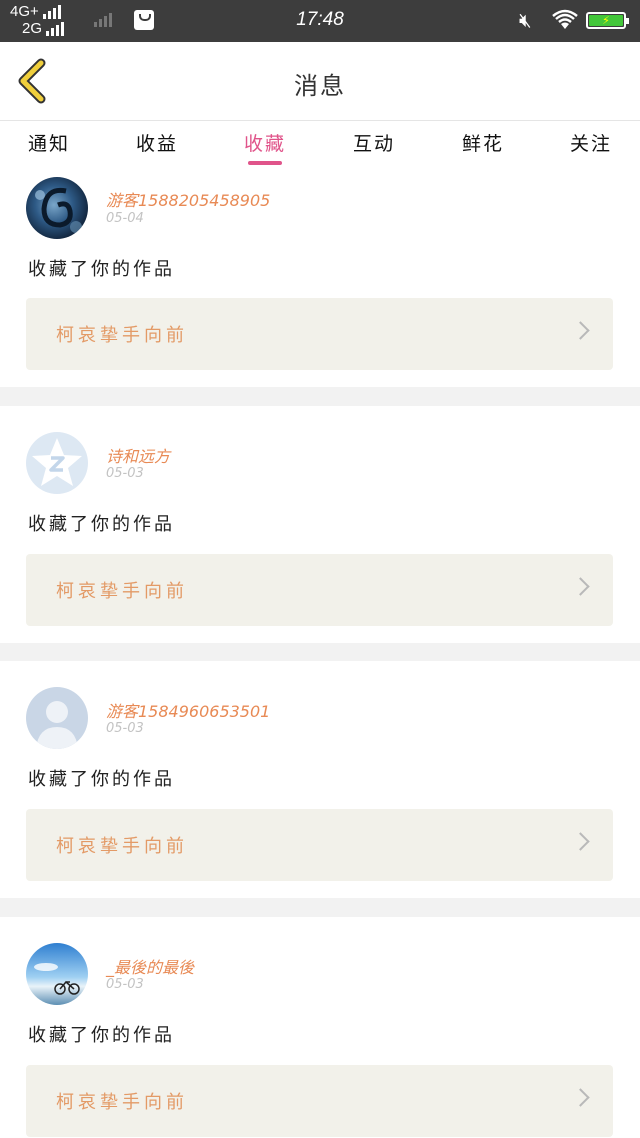  Describe the element at coordinates (150, 966) in the screenshot. I see `username: _最後的最後` at that location.